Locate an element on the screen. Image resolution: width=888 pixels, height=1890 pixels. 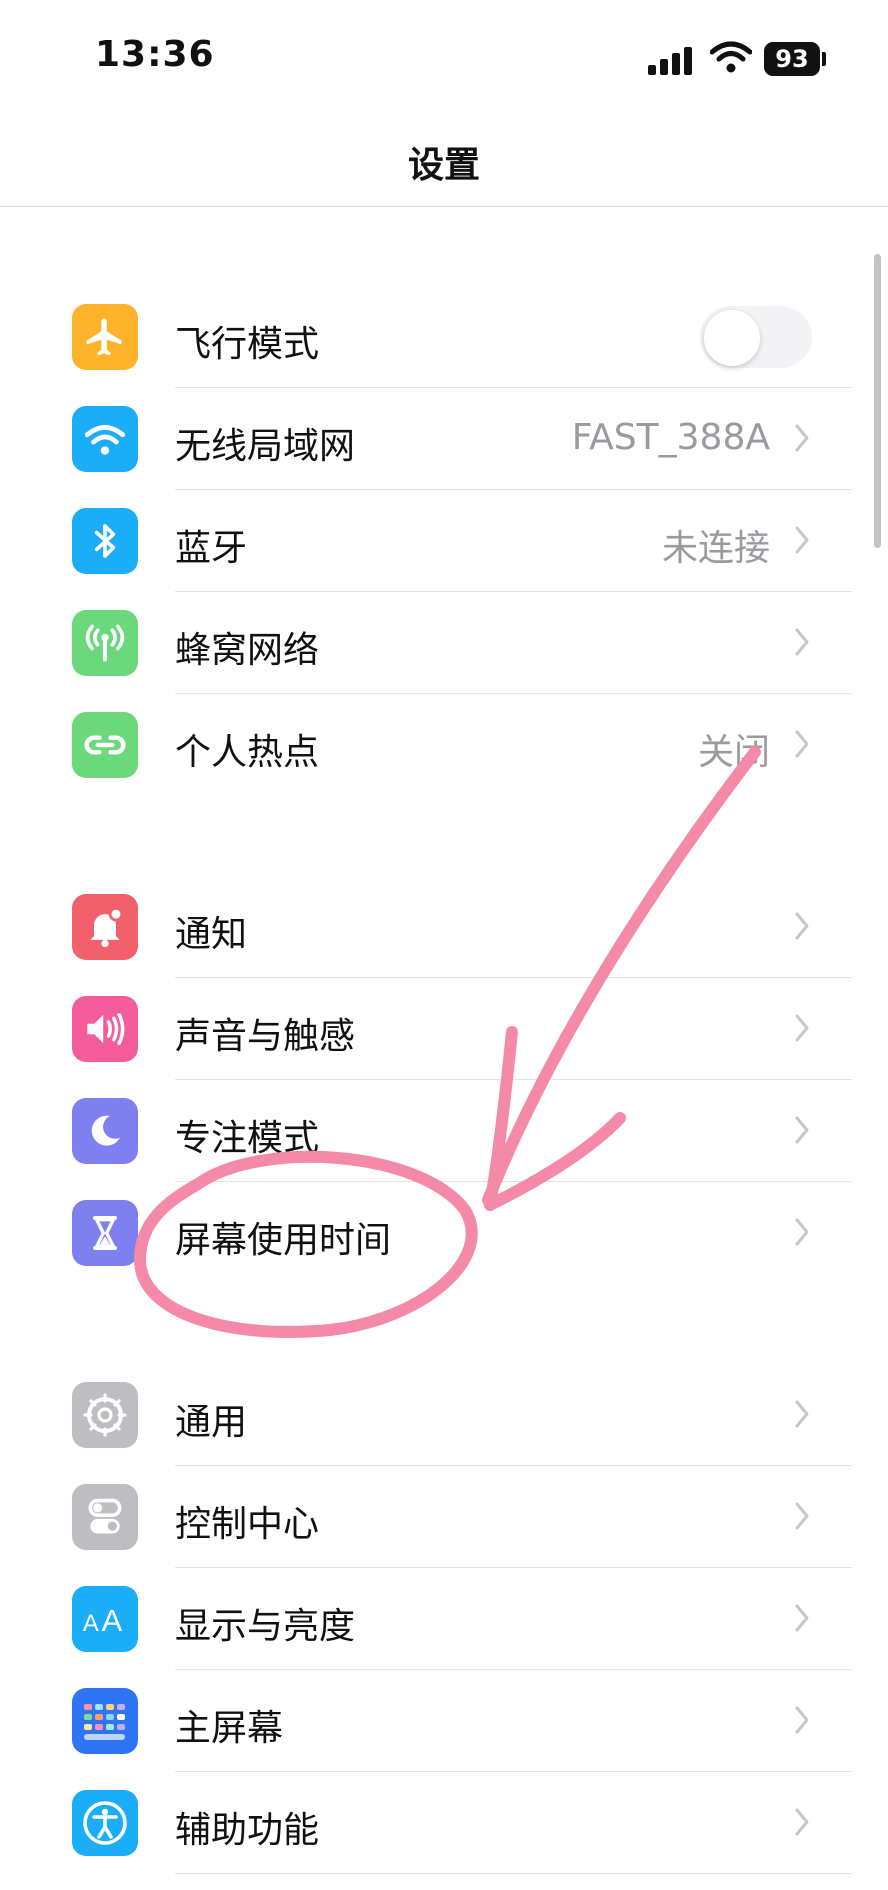
accessibility-icon is located at coordinates (105, 1823).